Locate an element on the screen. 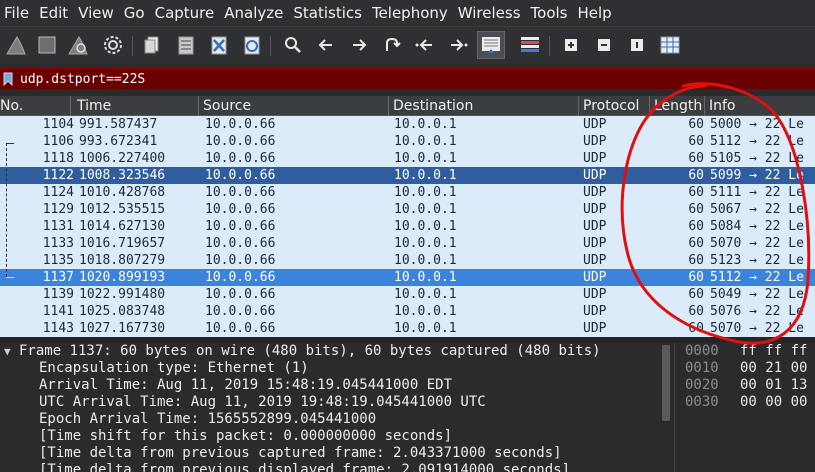 This screenshot has height=472, width=815. menu-wireless: Wireless is located at coordinates (489, 13).